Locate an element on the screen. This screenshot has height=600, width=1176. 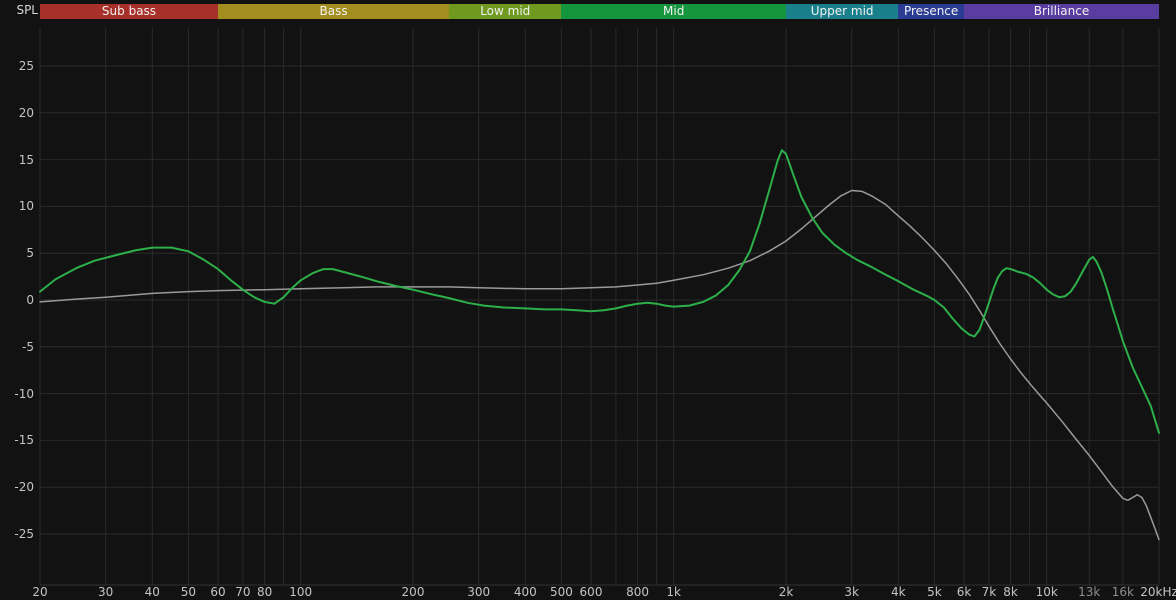
x-tick-label: 3k is located at coordinates (851, 592).